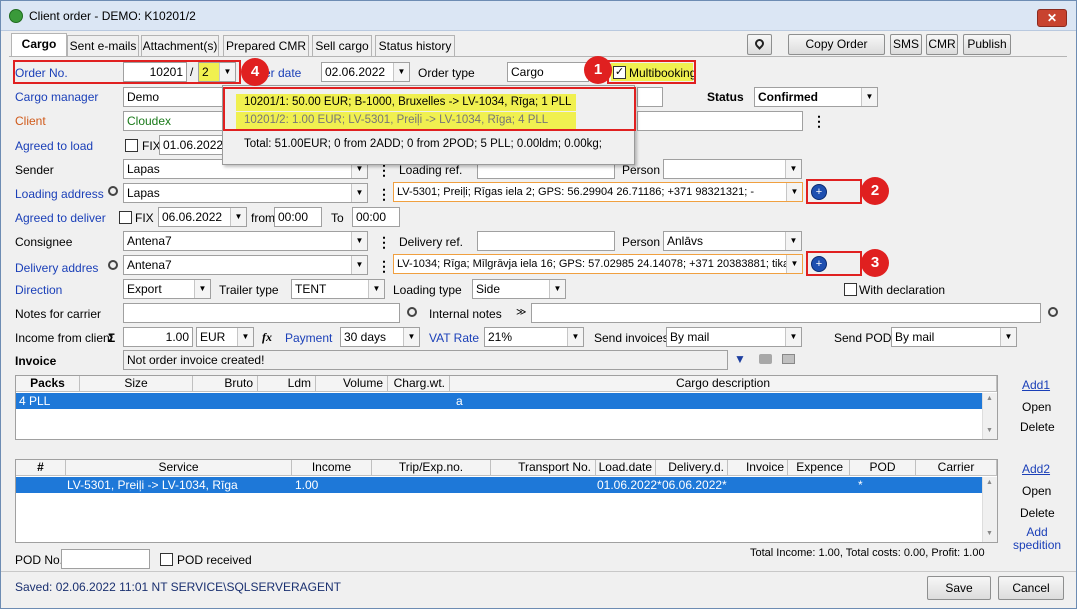 Image resolution: width=1077 pixels, height=609 pixels. What do you see at coordinates (191, 145) in the screenshot?
I see `agreed-to-load-date: 01.06.2022` at bounding box center [191, 145].